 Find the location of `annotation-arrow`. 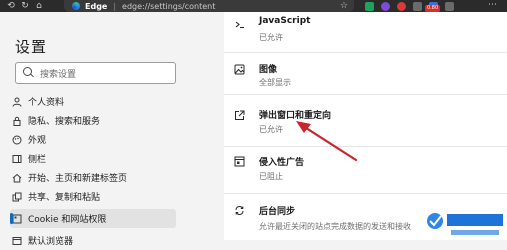

annotation-arrow is located at coordinates (327, 141).